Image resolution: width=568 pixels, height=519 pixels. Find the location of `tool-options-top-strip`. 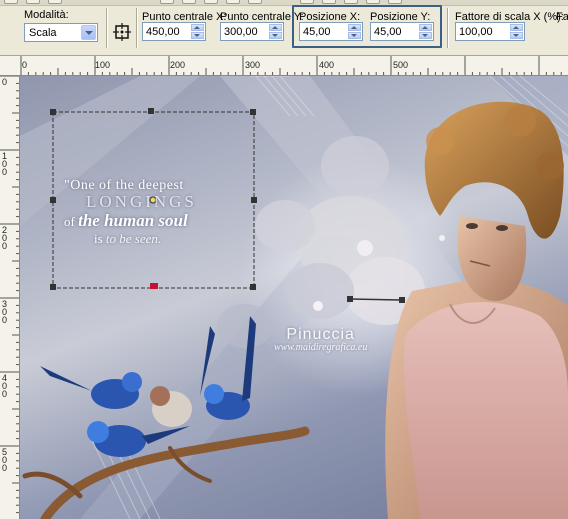

tool-options-top-strip is located at coordinates (284, 3).